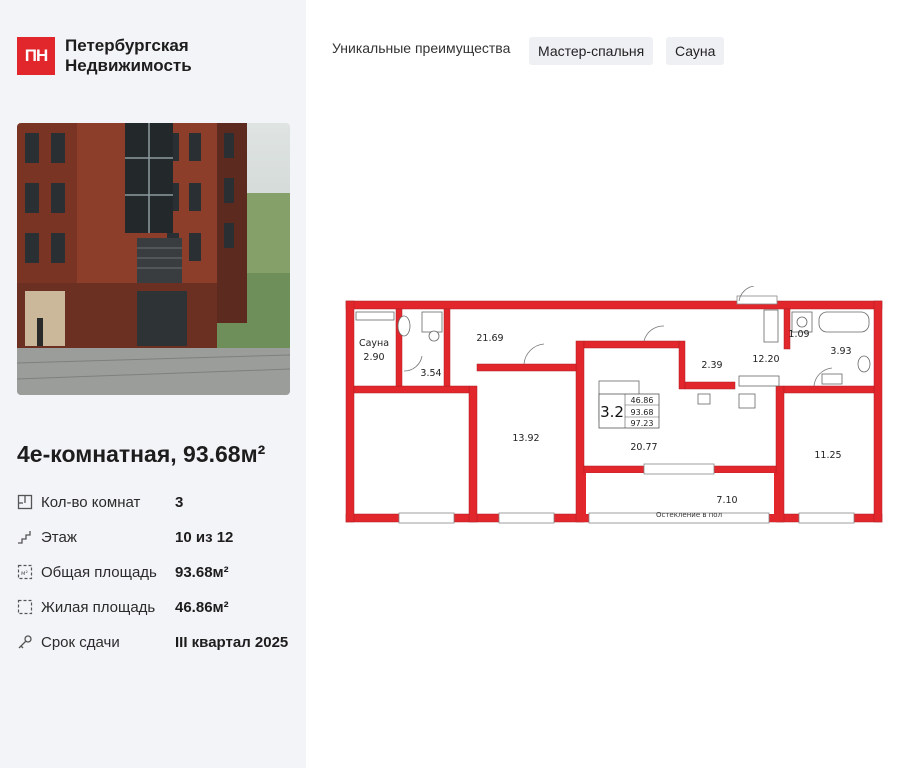  Describe the element at coordinates (711, 365) in the screenshot. I see `room-closet-area: 2.39` at that location.